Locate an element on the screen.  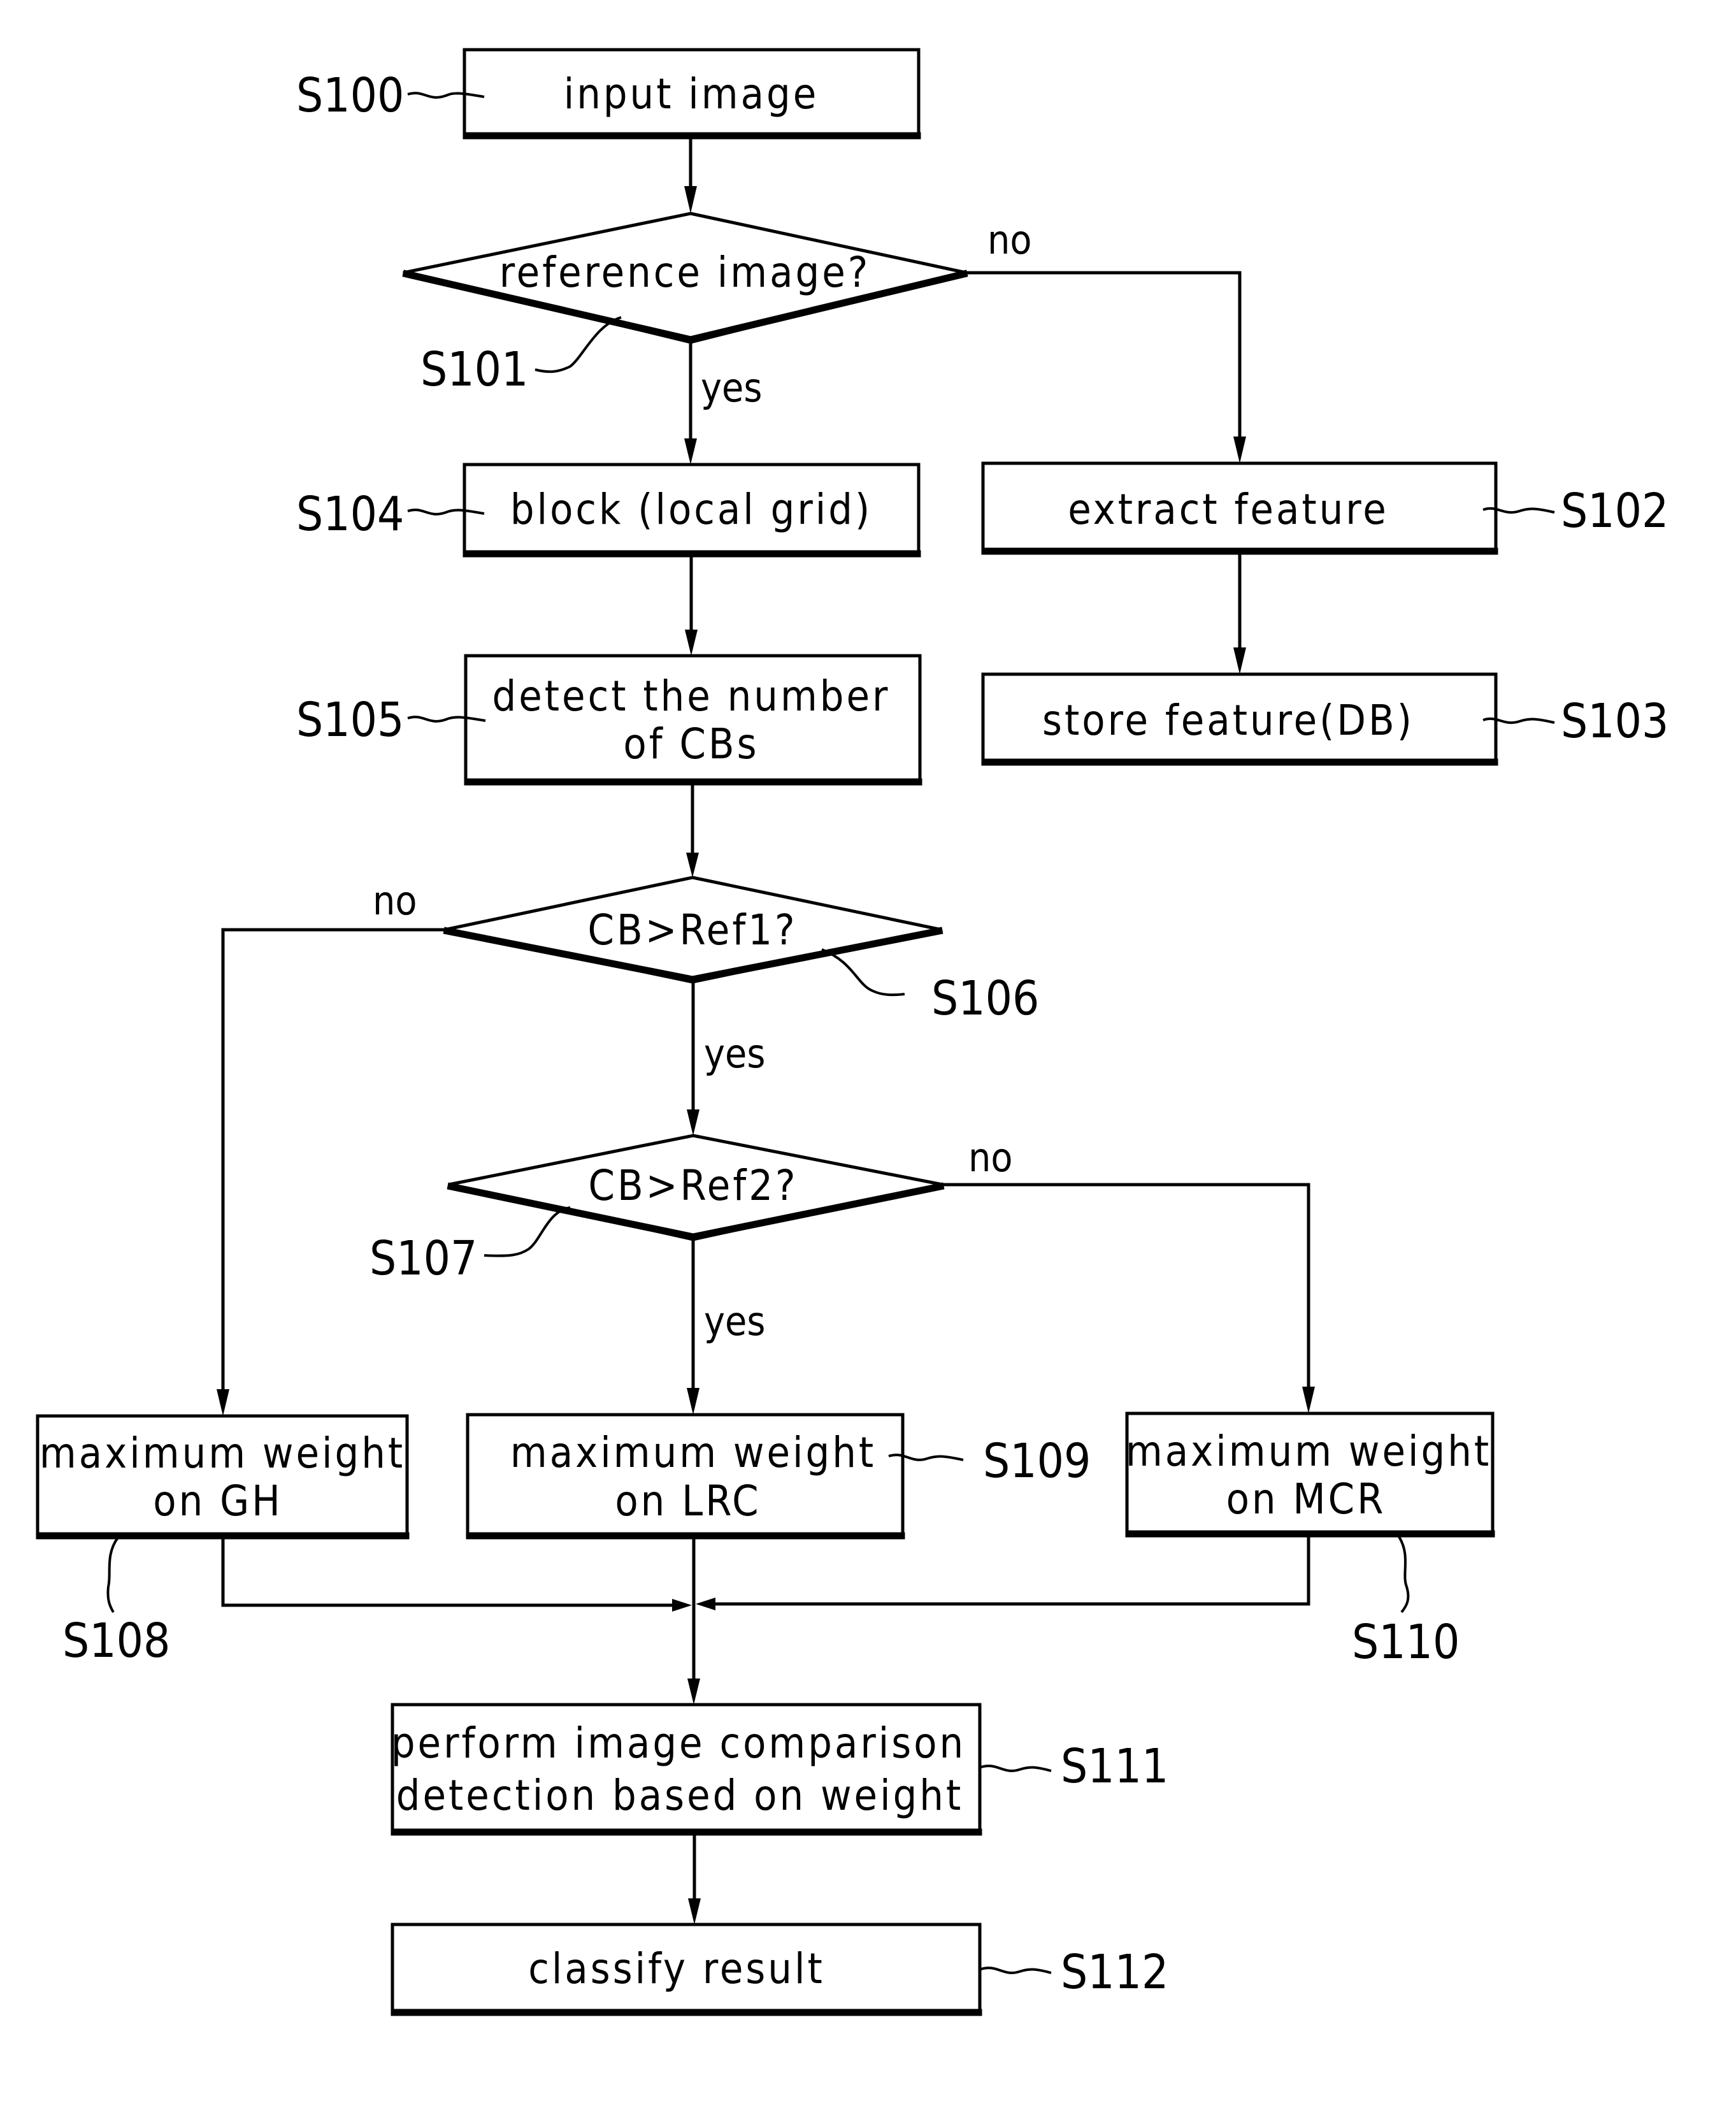
edge-s101-s102 is located at coordinates (1104, 355).